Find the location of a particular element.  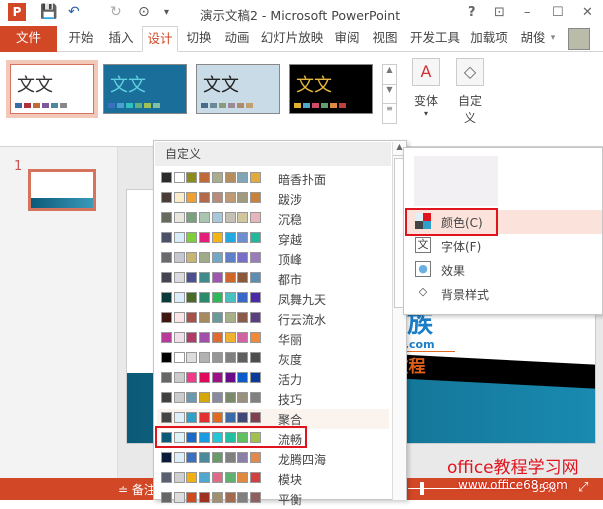

customize-qat-icon: ▾ is located at coordinates (166, 12).